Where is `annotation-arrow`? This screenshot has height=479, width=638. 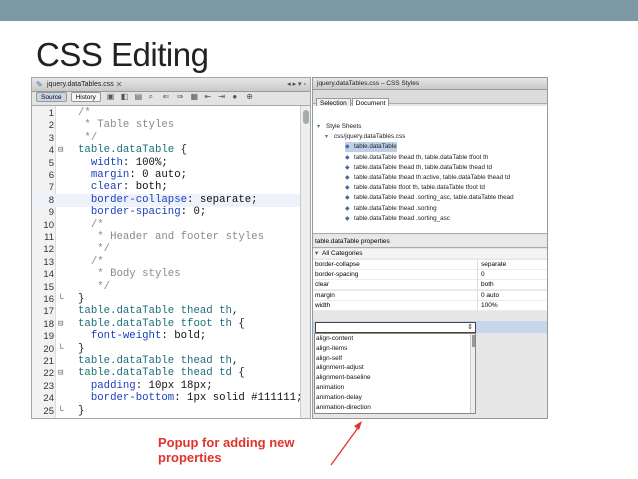
annotation-arrow is located at coordinates (346, 443).